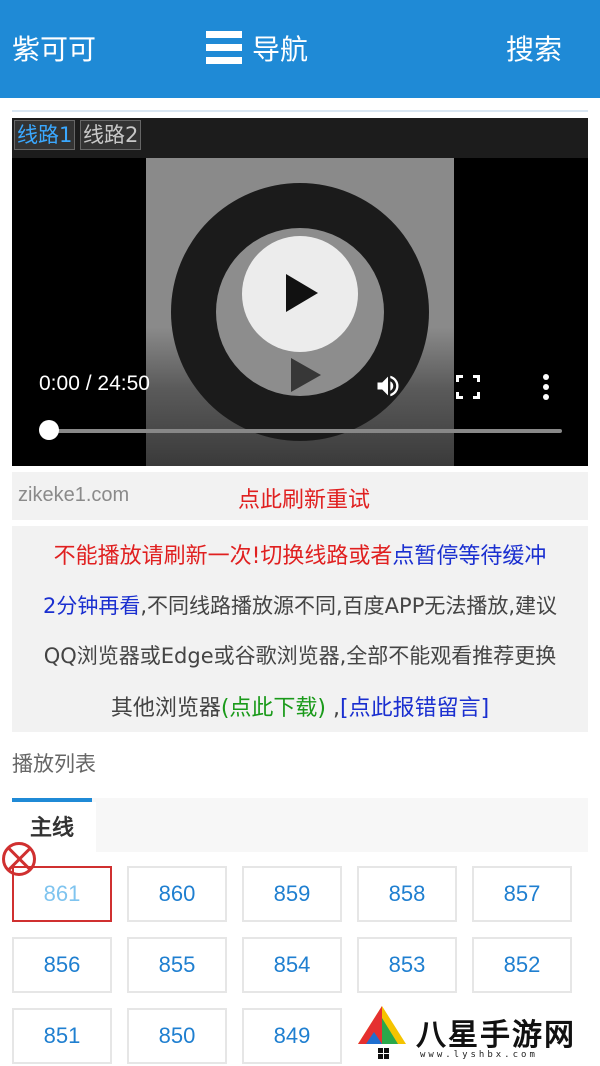 This screenshot has height=1066, width=600. I want to click on episode-button: 852, so click(522, 965).